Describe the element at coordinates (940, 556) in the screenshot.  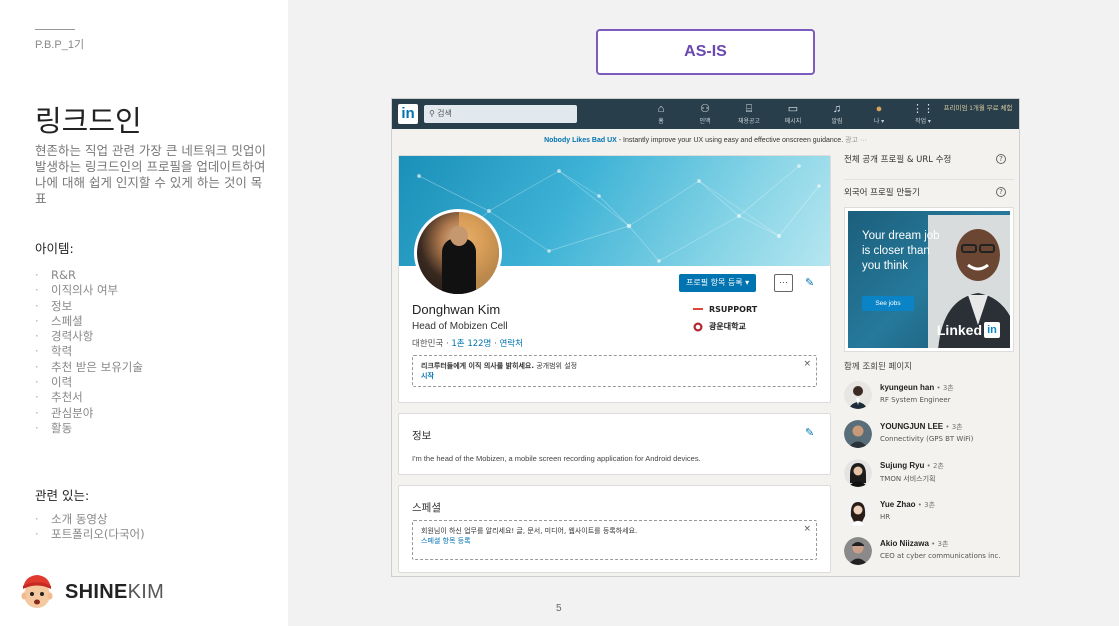
I see `person-title: CEO at cyber communications inc.` at that location.